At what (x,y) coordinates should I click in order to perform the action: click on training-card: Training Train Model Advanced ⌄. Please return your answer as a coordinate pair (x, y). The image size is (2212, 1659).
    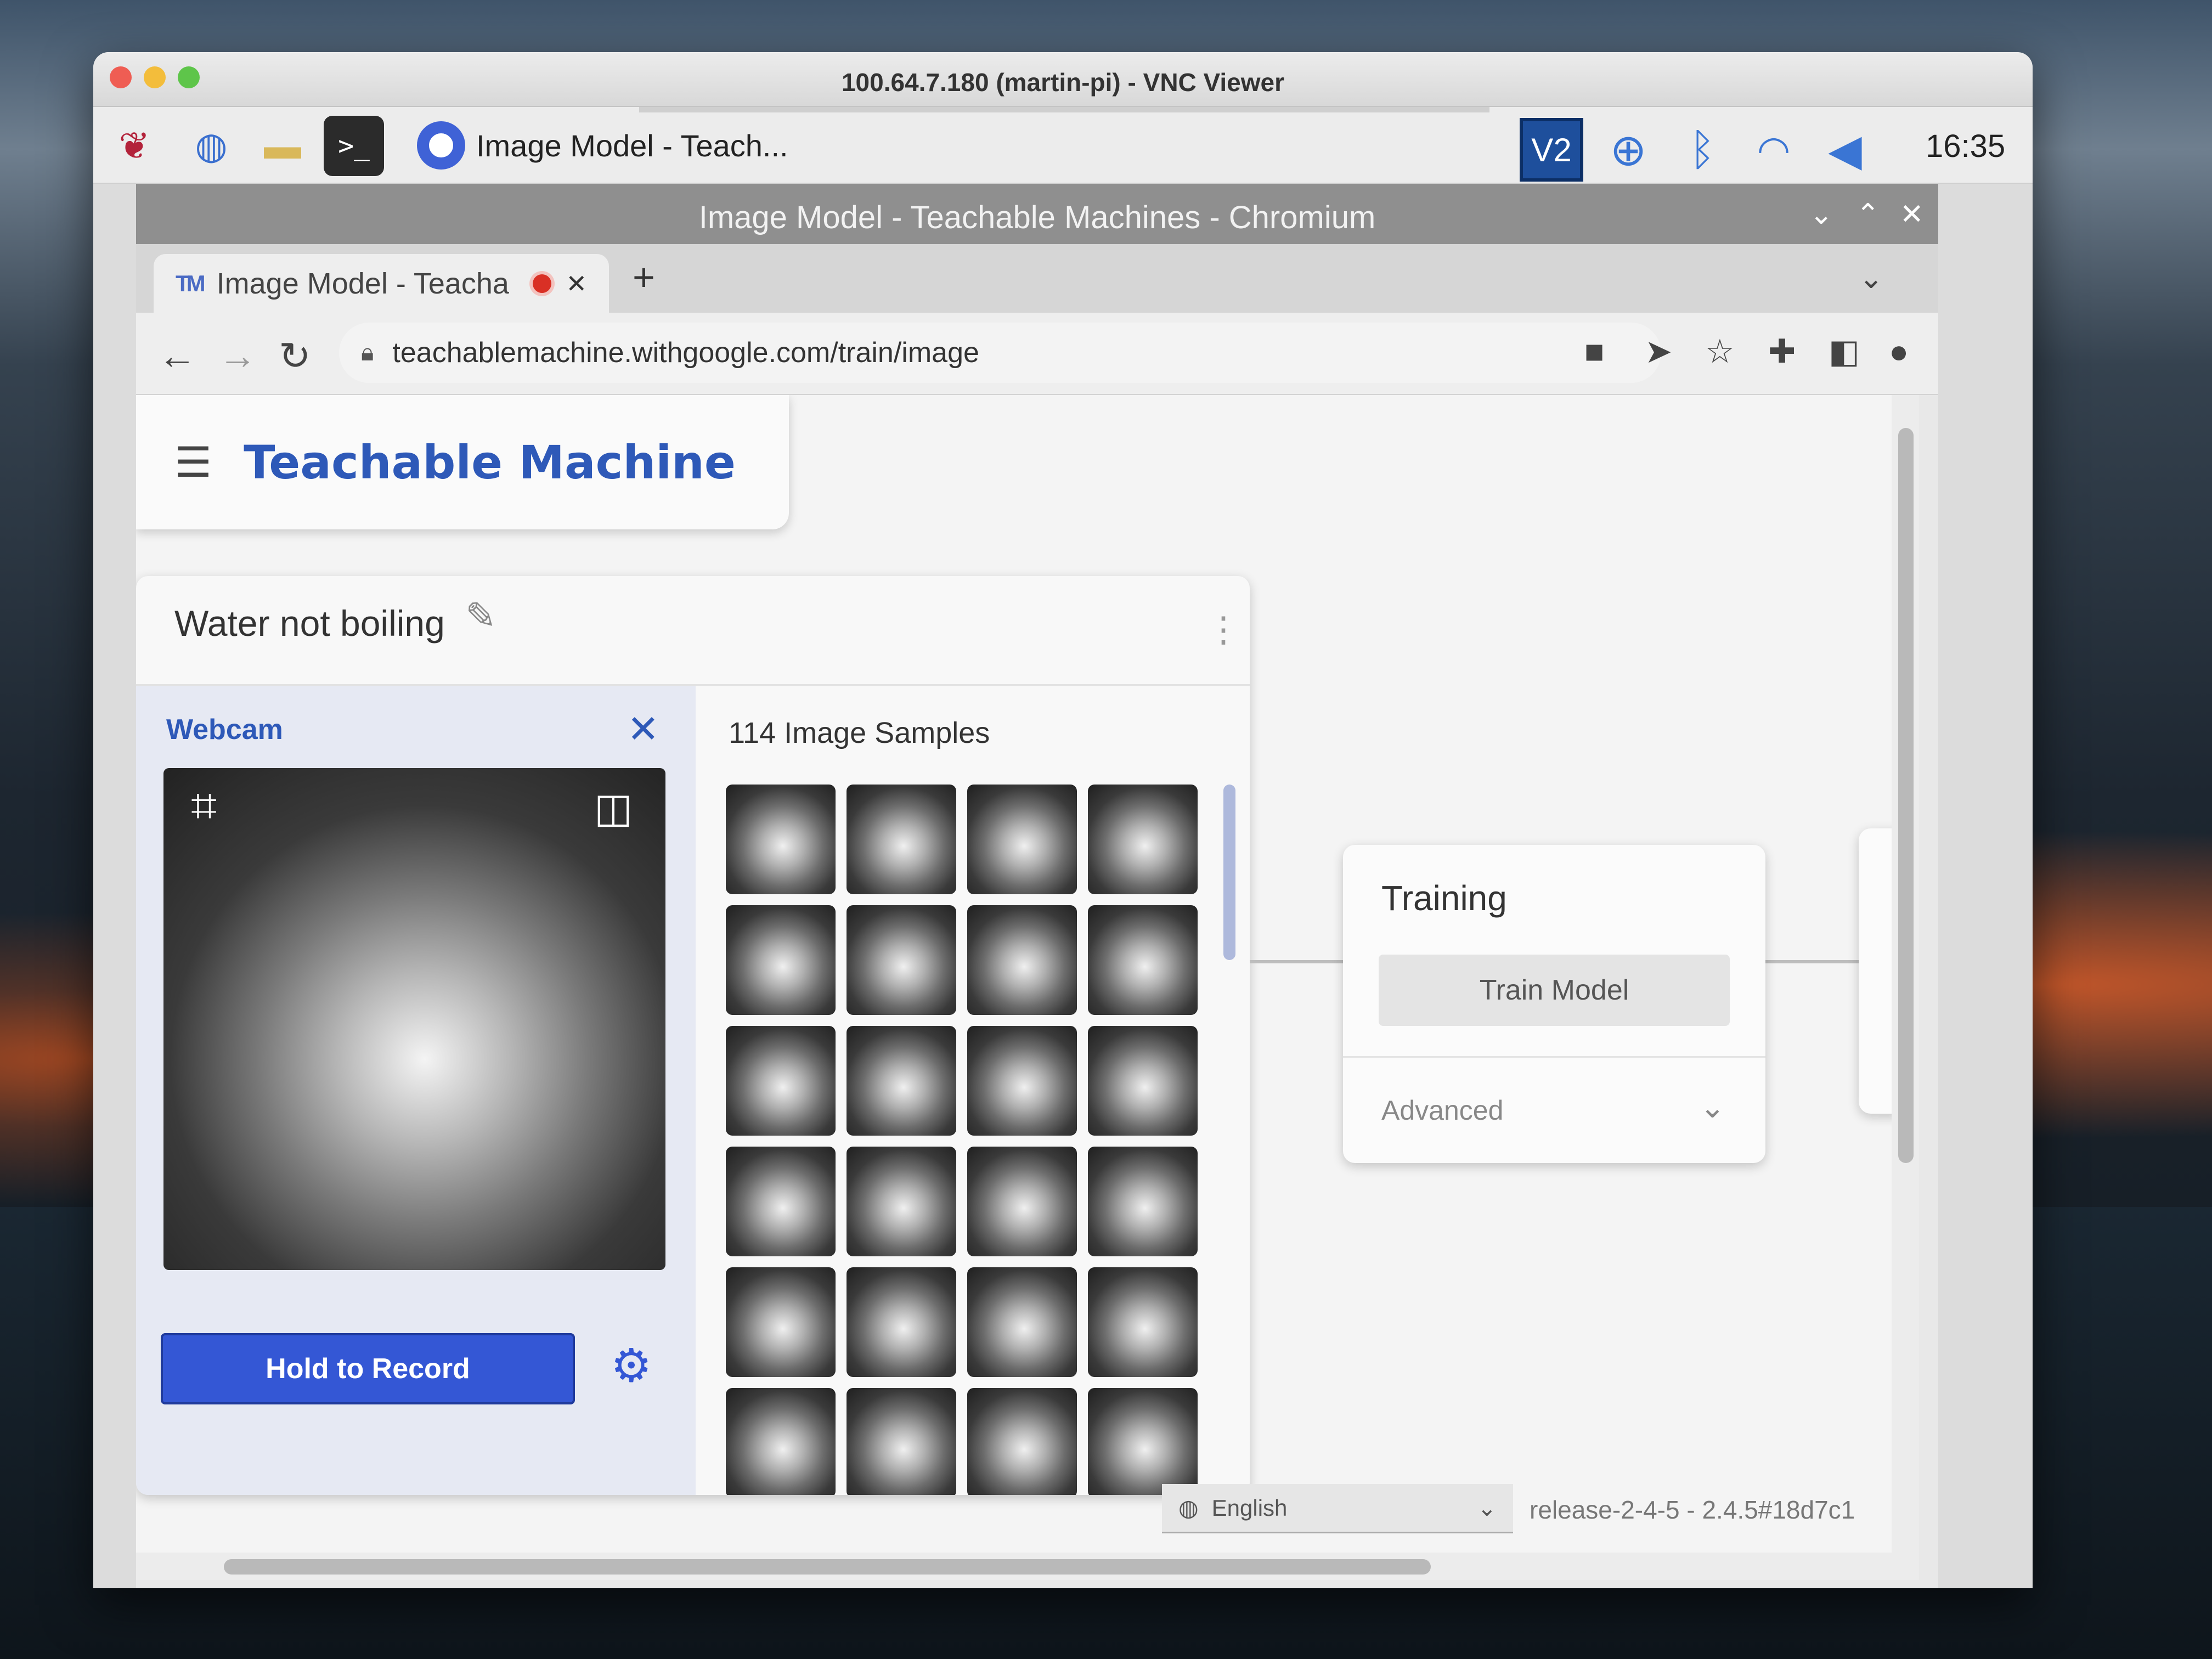
    Looking at the image, I should click on (1554, 1004).